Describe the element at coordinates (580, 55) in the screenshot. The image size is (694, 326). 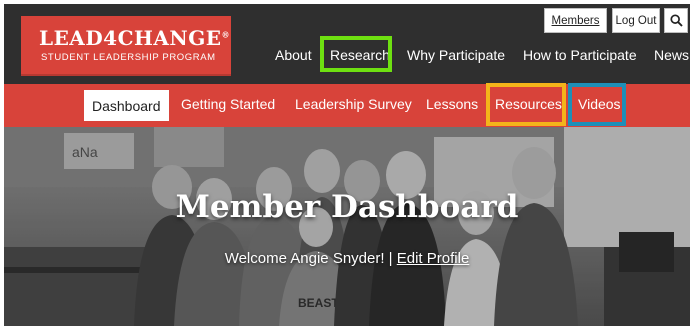
I see `nav-how-to-participate: How to Participate` at that location.